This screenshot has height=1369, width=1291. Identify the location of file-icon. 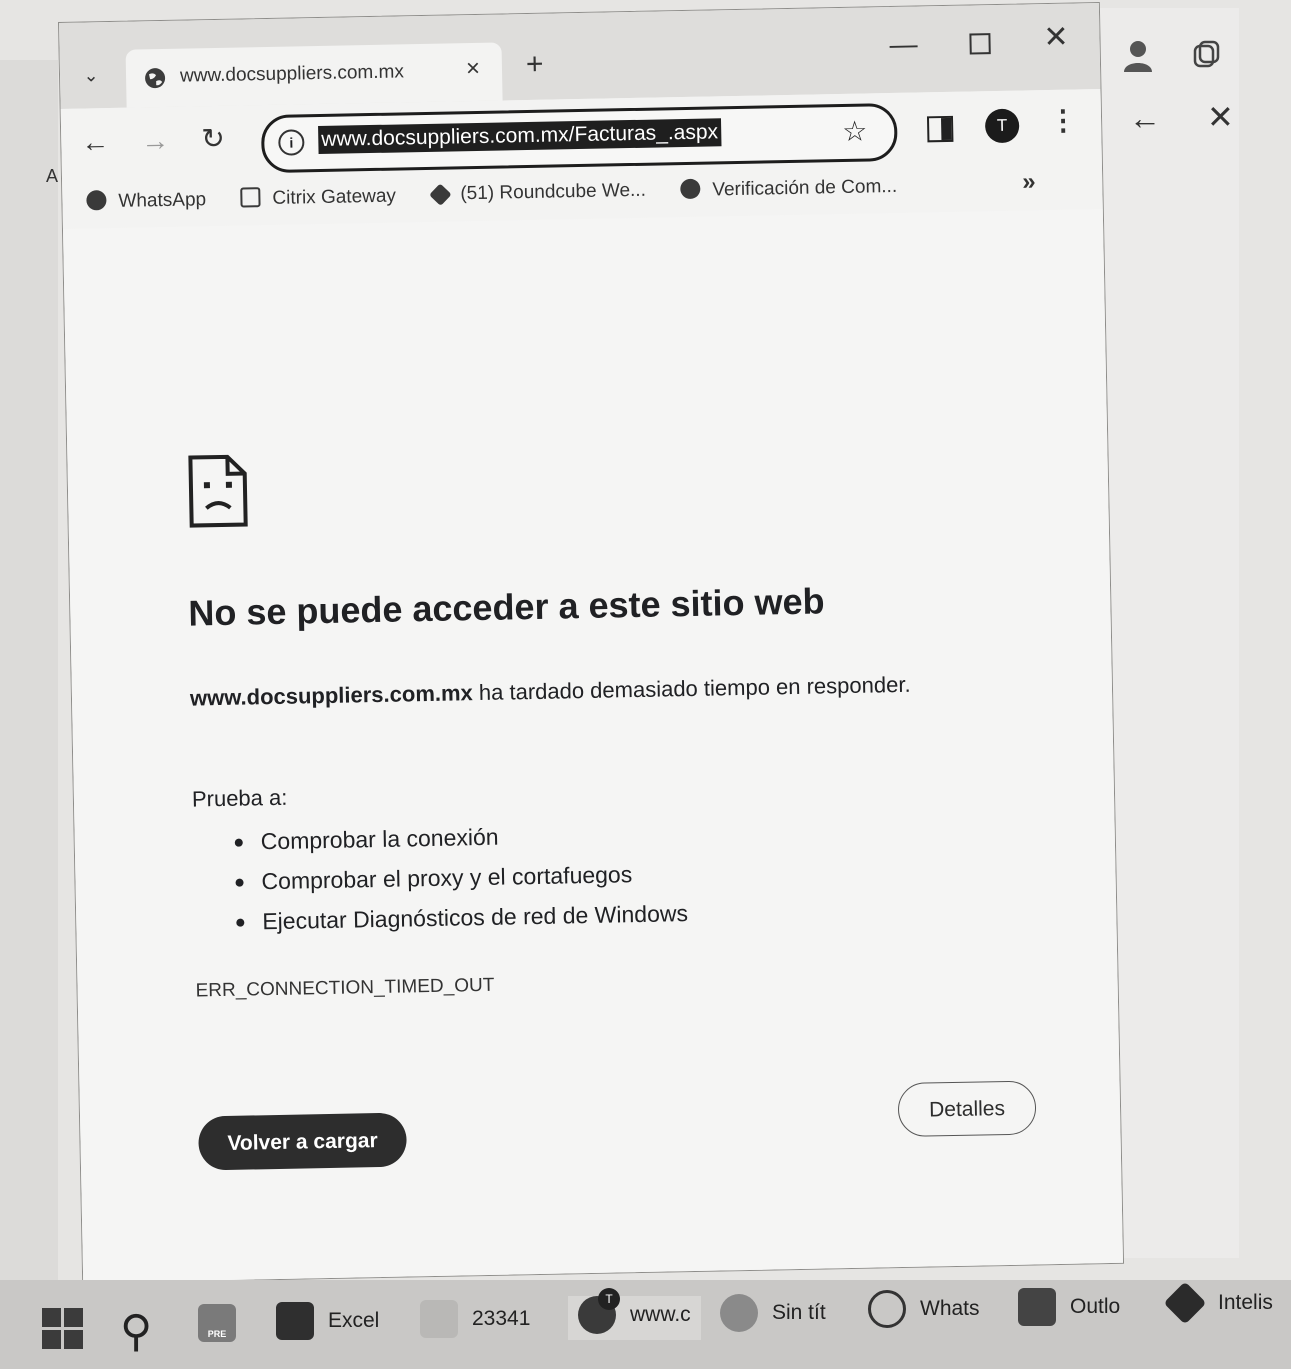
(439, 1319).